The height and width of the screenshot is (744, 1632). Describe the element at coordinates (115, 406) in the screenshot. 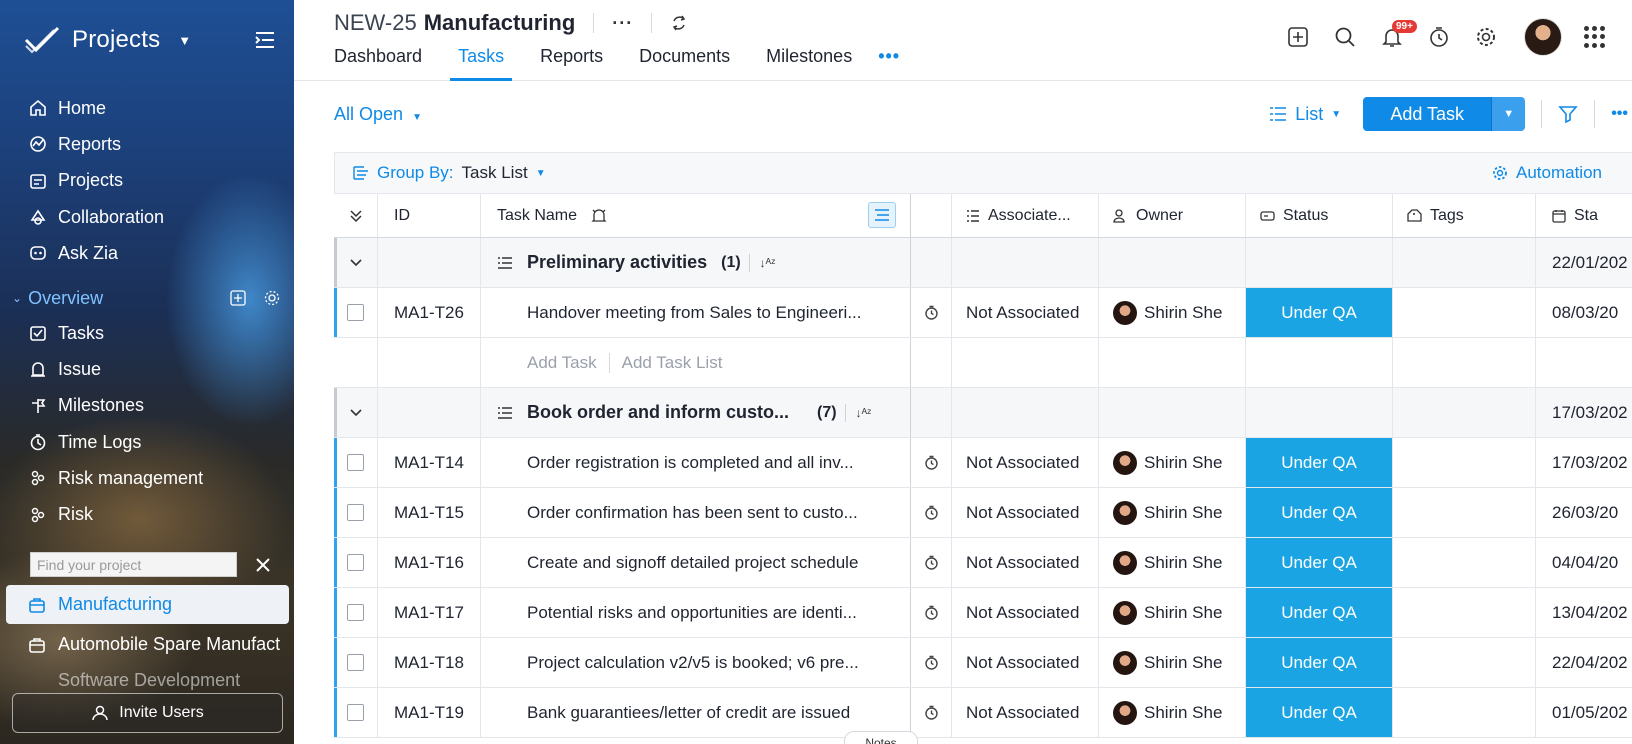

I see `sidebar-item-milestones: Milestones` at that location.